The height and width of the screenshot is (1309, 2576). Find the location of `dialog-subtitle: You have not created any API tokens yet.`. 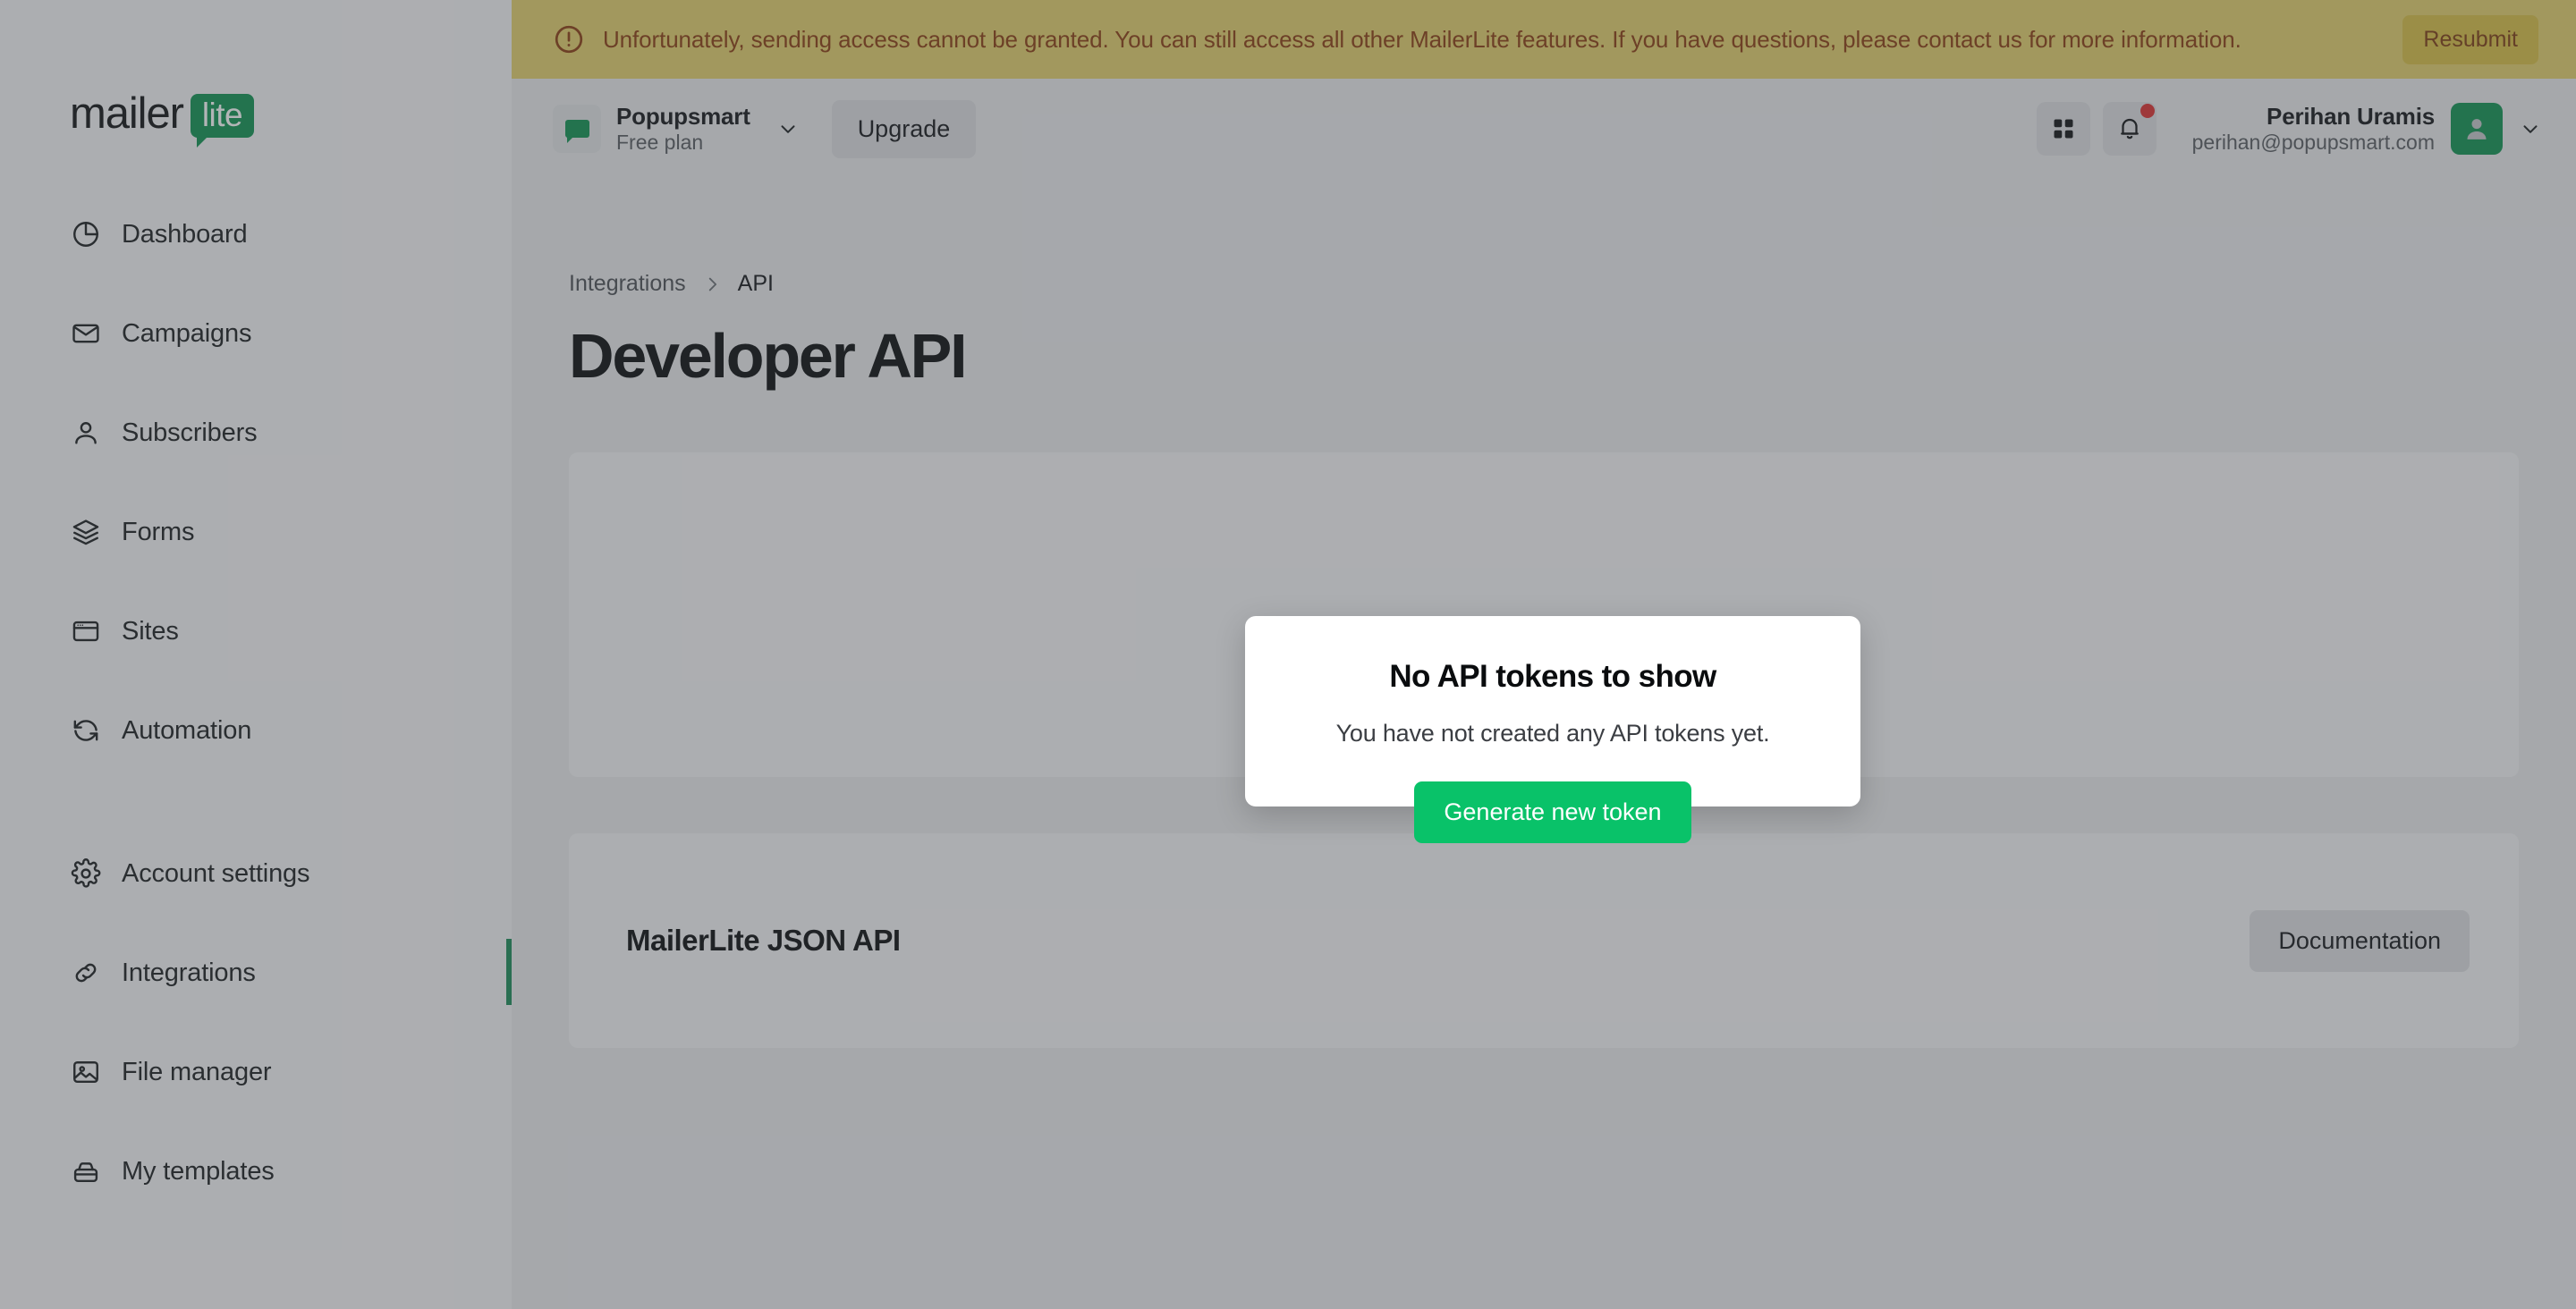

dialog-subtitle: You have not created any API tokens yet. is located at coordinates (1552, 733).